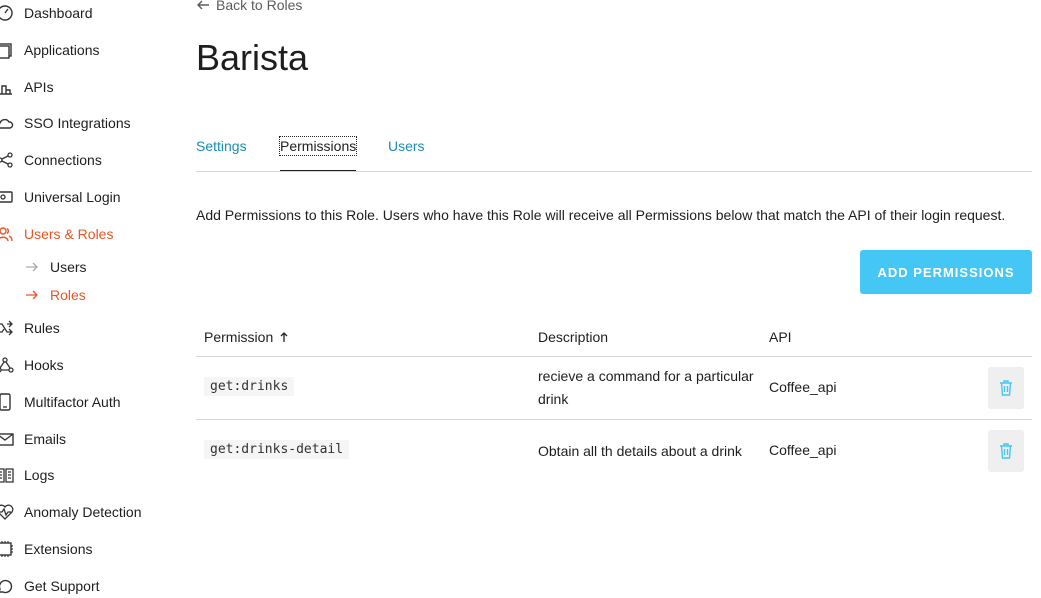  What do you see at coordinates (318, 170) in the screenshot?
I see `active-tab-indicator` at bounding box center [318, 170].